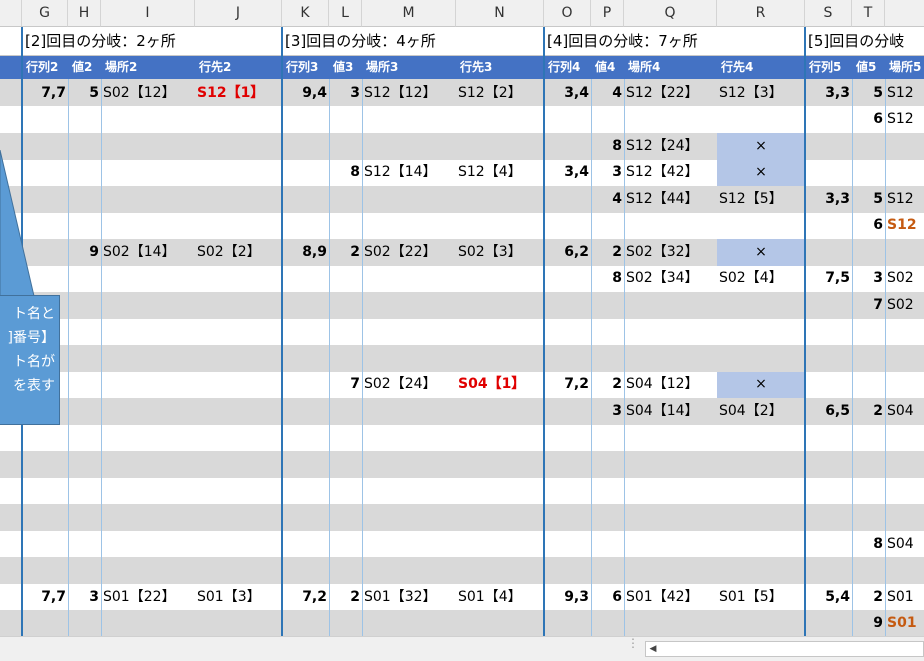 This screenshot has height=661, width=924. I want to click on cell-h1: 5, so click(84, 93).